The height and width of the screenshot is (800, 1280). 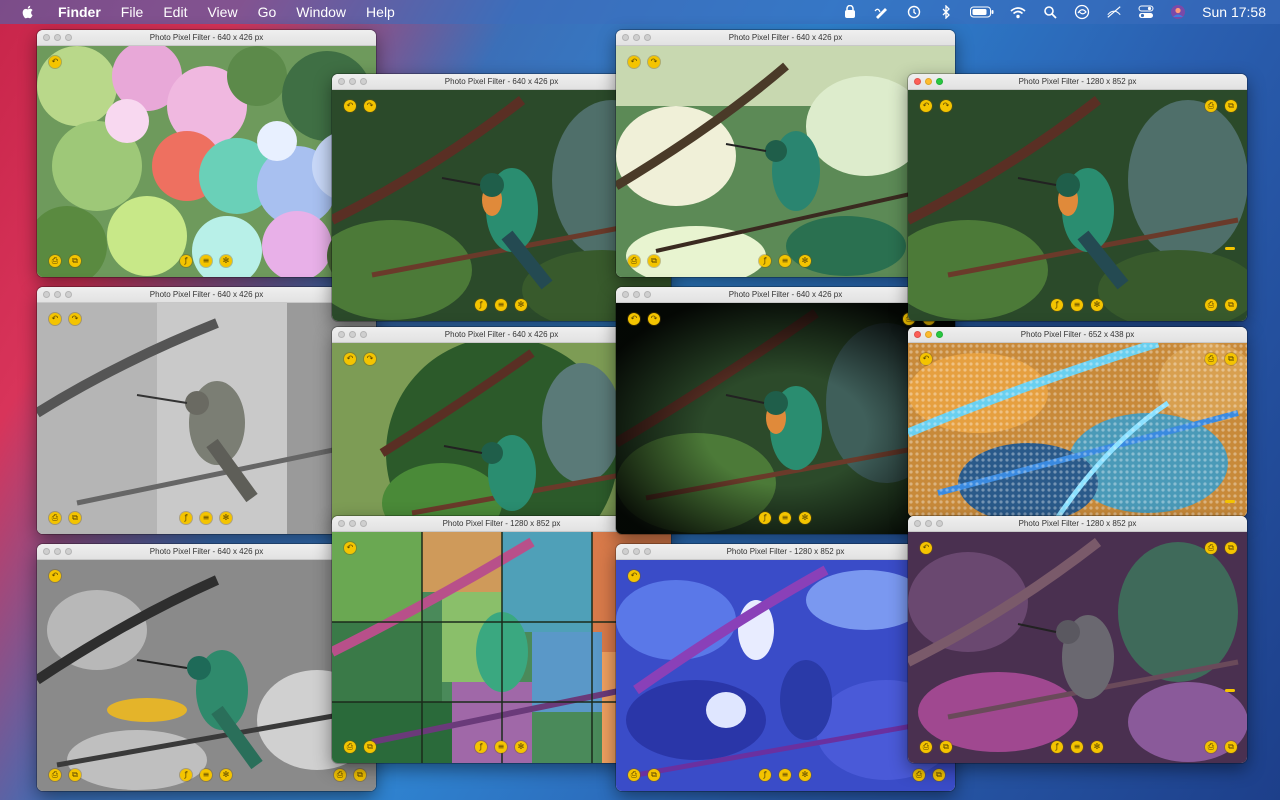 I want to click on wifi-icon, so click(x=1018, y=12).